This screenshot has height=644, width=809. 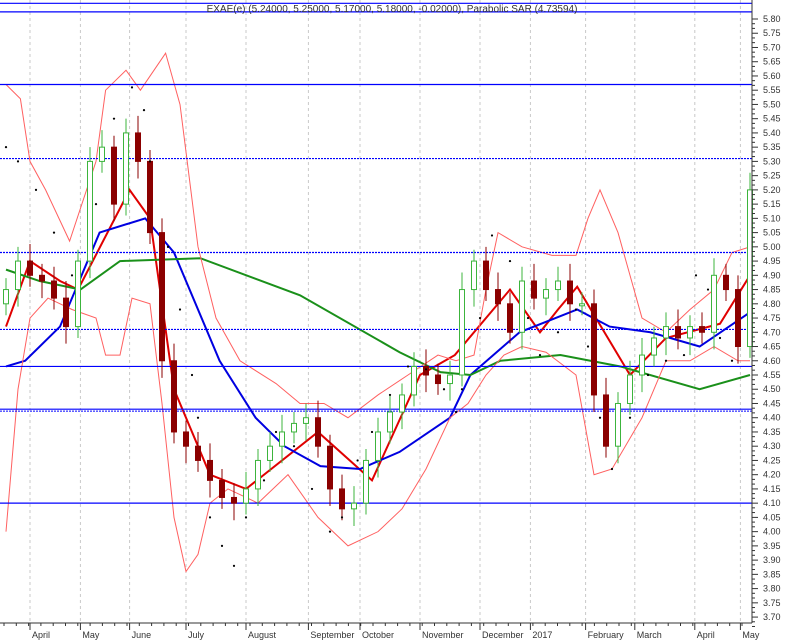 I want to click on x-tick-label: June, so click(x=142, y=635).